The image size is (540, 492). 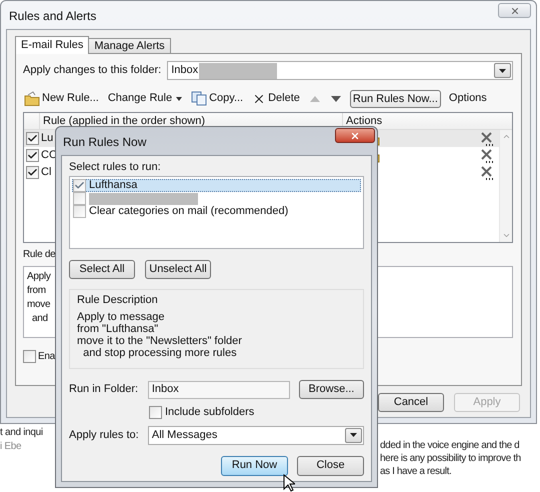 I want to click on description-line: from "Lufthansa", so click(x=117, y=329).